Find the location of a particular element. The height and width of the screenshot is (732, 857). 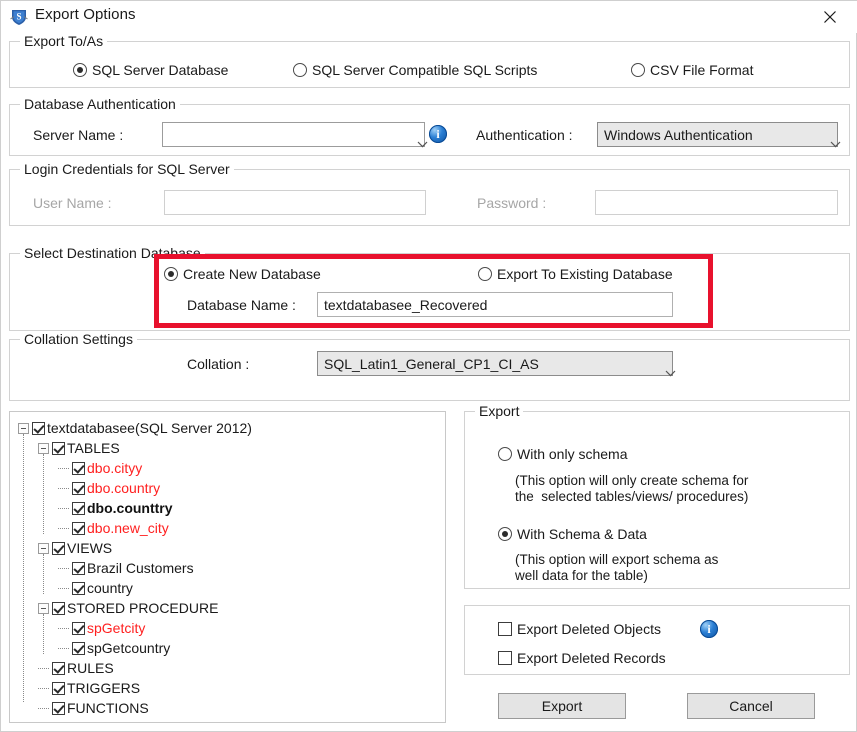

tree-node: spGetcountry is located at coordinates (227, 648).